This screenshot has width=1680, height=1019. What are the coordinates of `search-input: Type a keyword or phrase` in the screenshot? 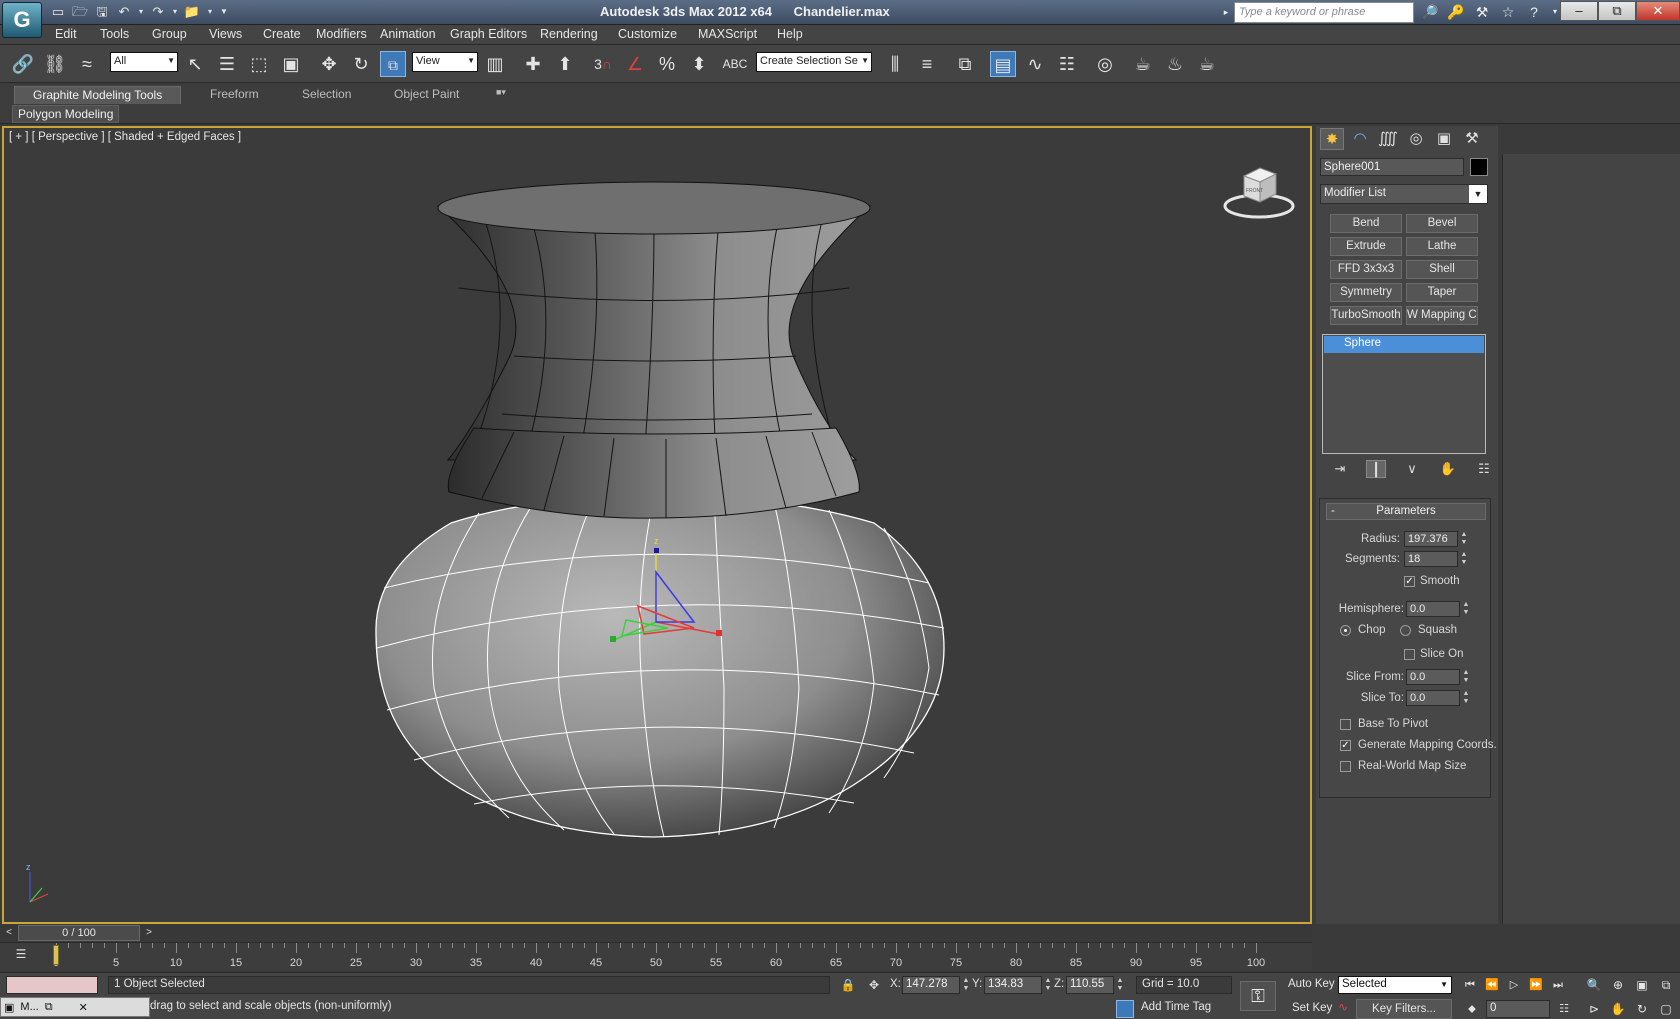 It's located at (1324, 12).